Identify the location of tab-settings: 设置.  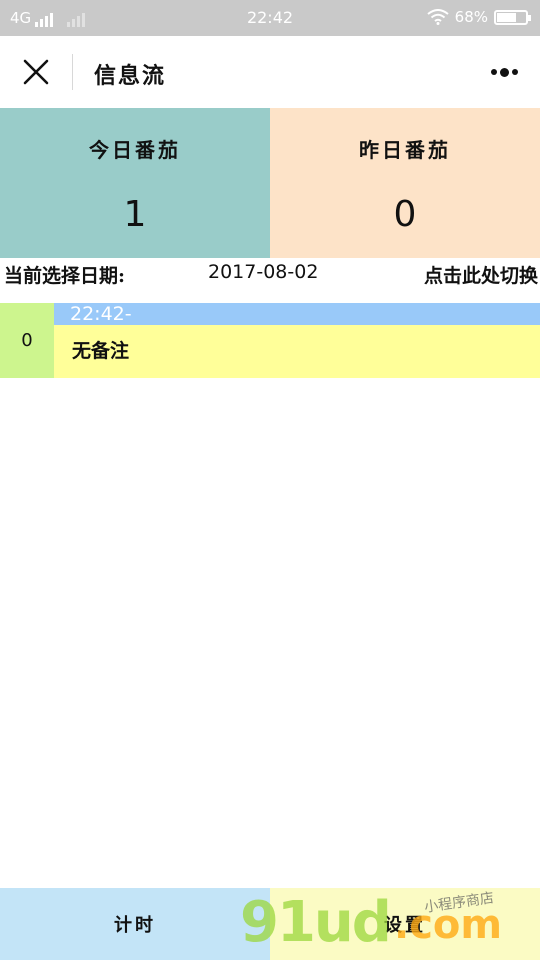
(405, 924).